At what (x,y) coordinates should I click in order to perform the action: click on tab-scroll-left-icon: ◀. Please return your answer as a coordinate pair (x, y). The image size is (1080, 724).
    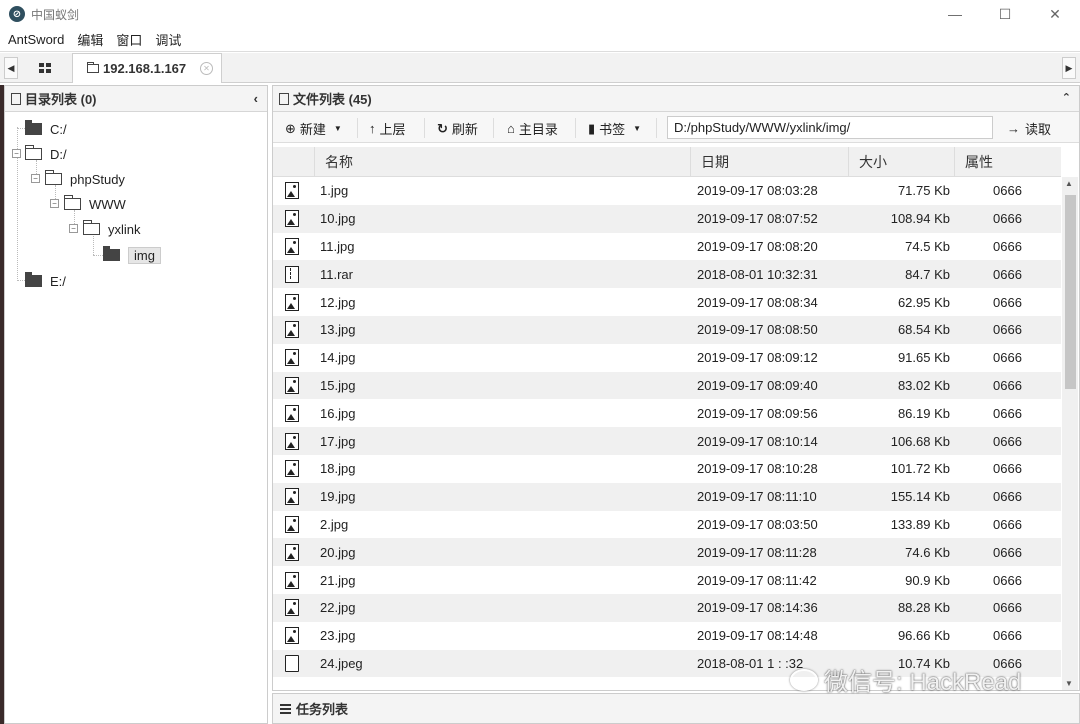
    Looking at the image, I should click on (11, 68).